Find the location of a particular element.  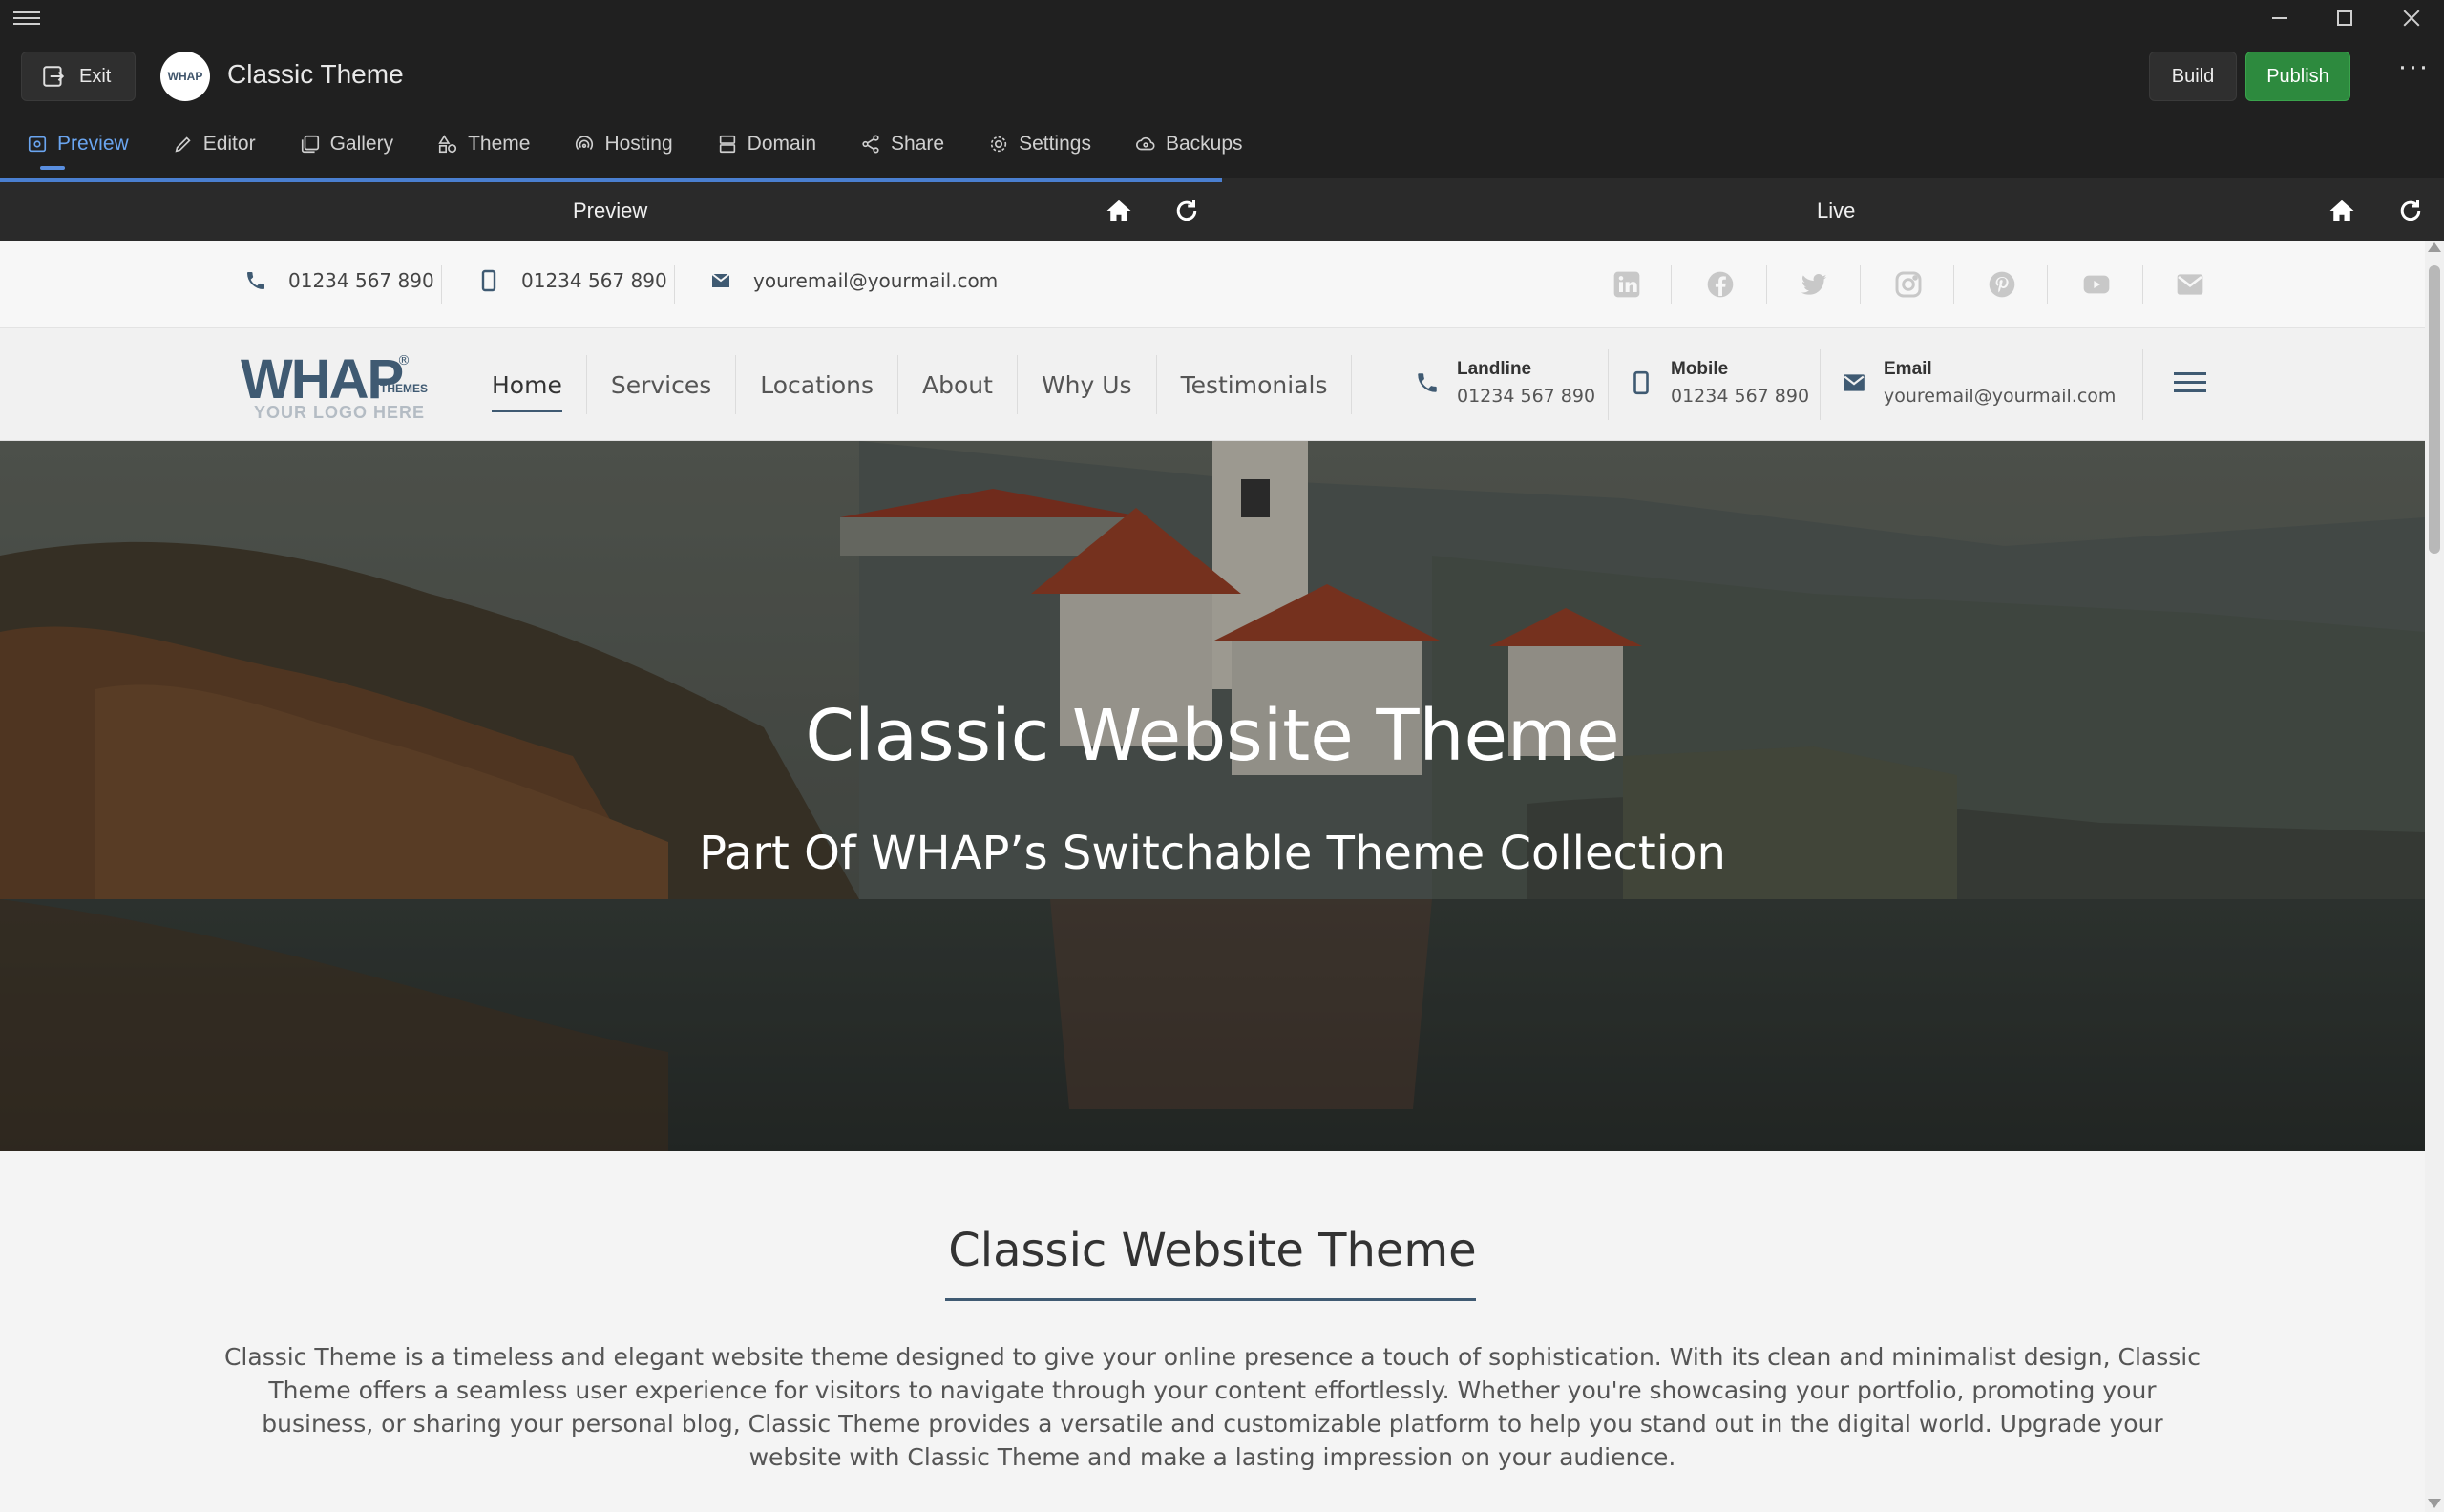

gear-icon is located at coordinates (999, 144).